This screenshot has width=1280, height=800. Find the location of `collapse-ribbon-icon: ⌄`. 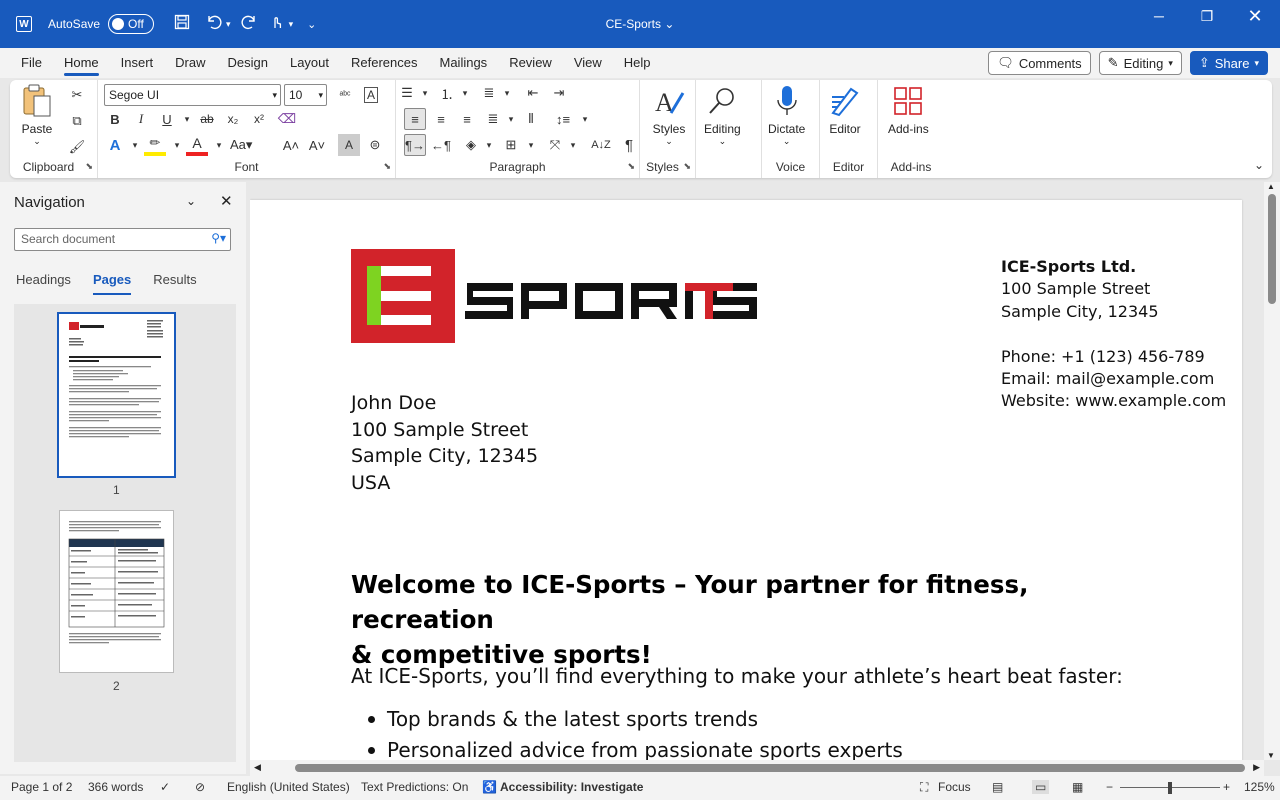

collapse-ribbon-icon: ⌄ is located at coordinates (1259, 165).